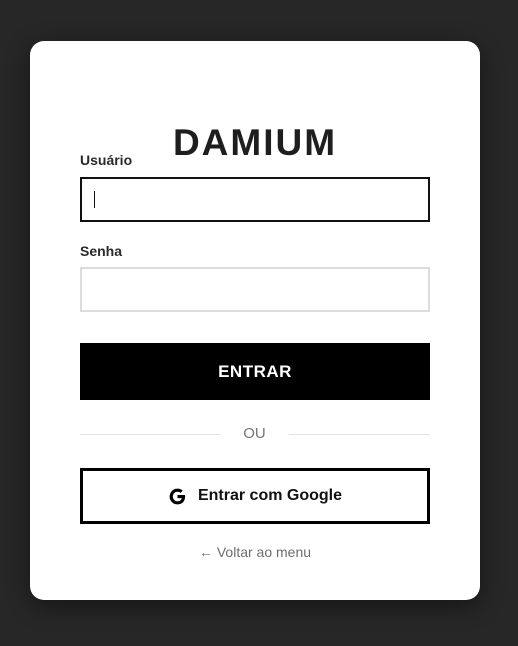  I want to click on google-g-icon, so click(177, 496).